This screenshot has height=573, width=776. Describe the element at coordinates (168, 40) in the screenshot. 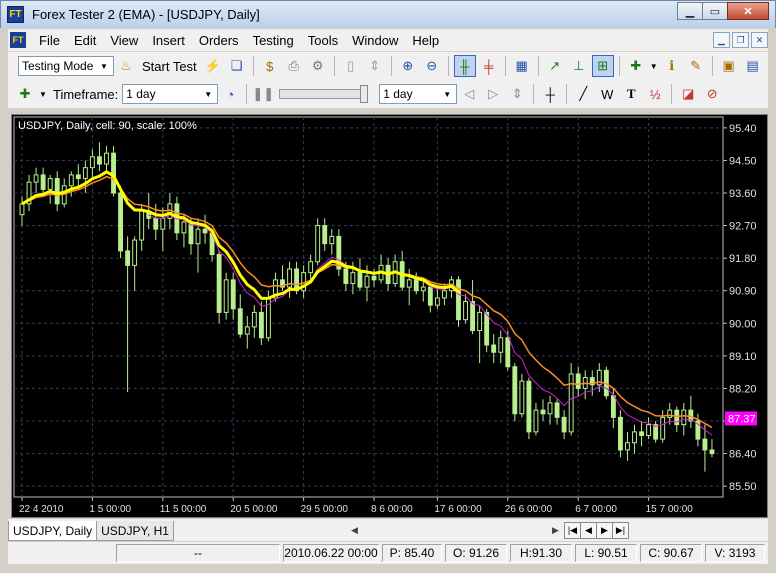

I see `menu-insert: Insert` at that location.